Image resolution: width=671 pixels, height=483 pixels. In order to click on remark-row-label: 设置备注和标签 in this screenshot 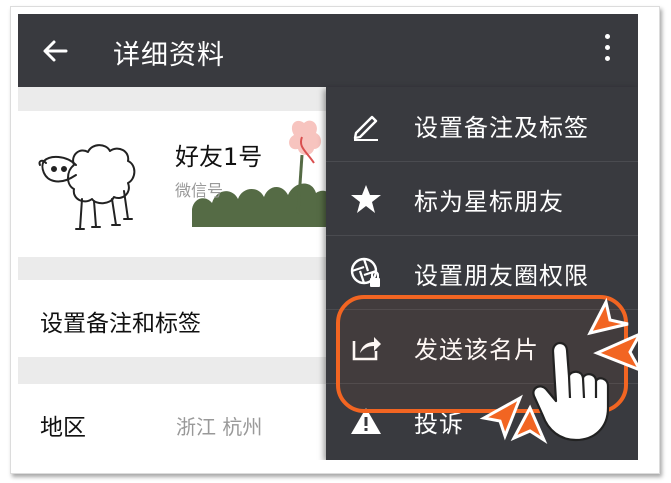, I will do `click(120, 324)`.